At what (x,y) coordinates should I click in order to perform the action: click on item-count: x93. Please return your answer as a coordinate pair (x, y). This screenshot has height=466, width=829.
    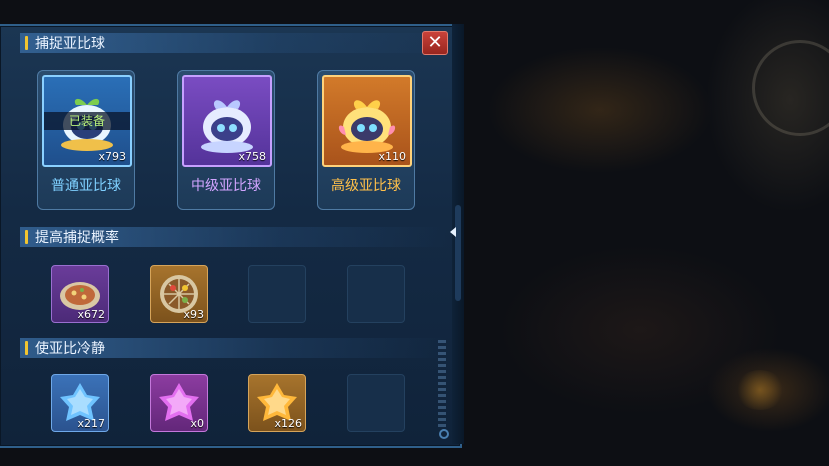
    Looking at the image, I should click on (193, 314).